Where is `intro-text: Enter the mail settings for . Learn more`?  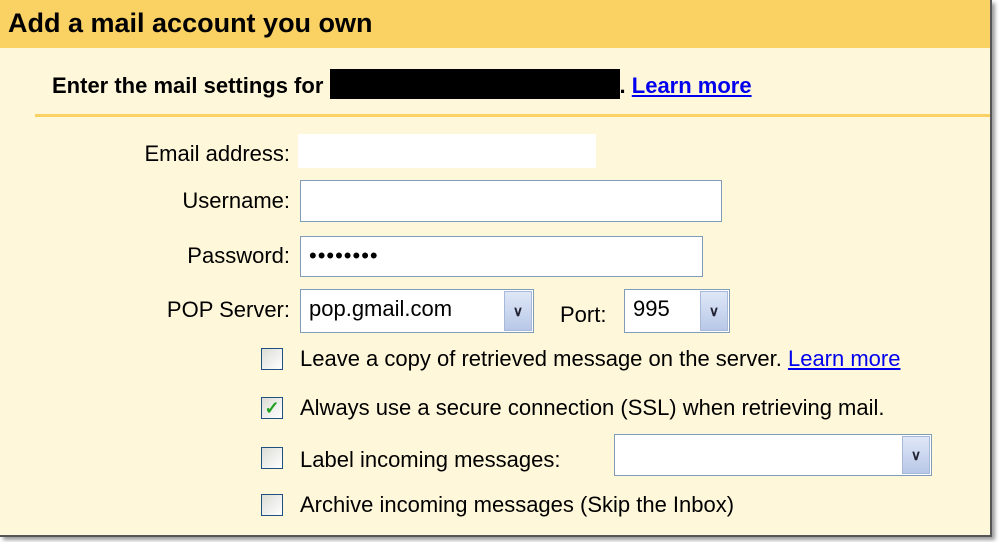
intro-text: Enter the mail settings for . Learn more is located at coordinates (402, 84).